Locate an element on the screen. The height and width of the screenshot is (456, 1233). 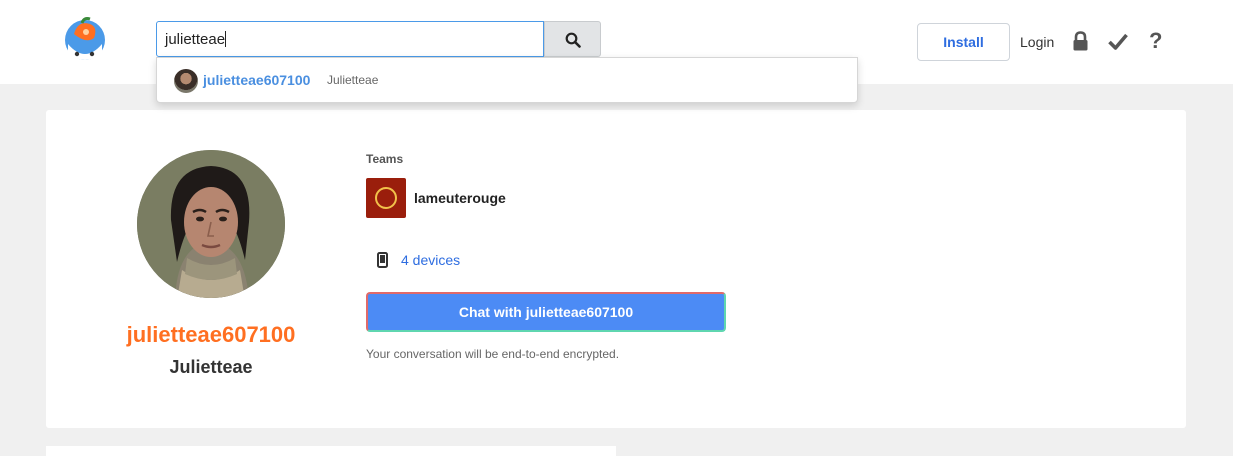
secondary-card is located at coordinates (331, 451).